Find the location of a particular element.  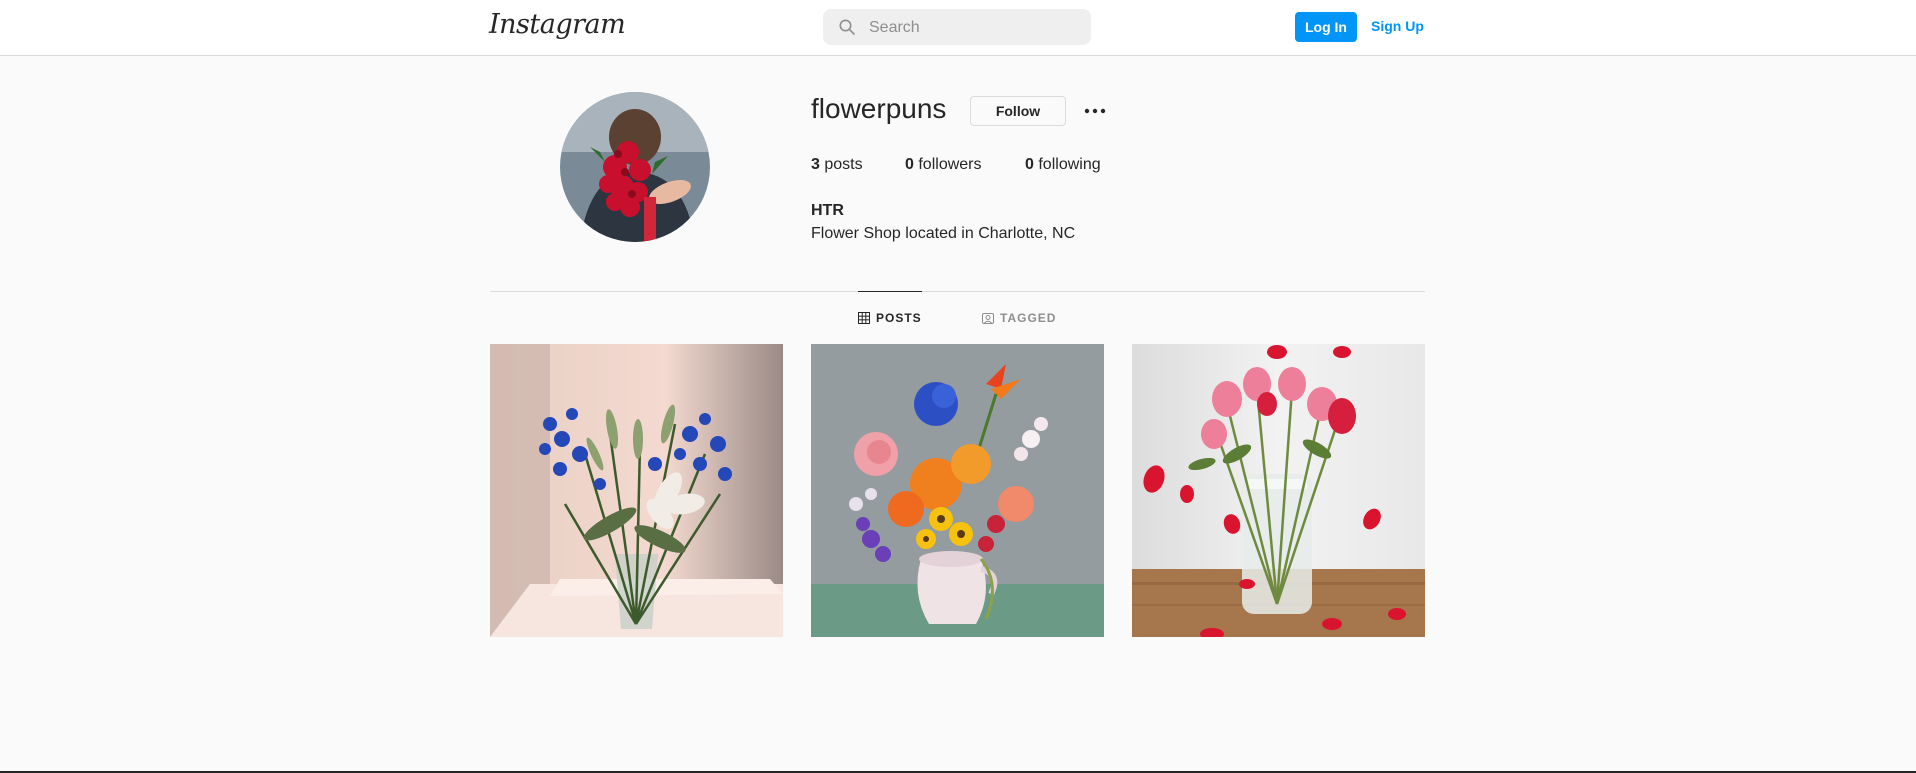

active-tab-indicator is located at coordinates (890, 291).